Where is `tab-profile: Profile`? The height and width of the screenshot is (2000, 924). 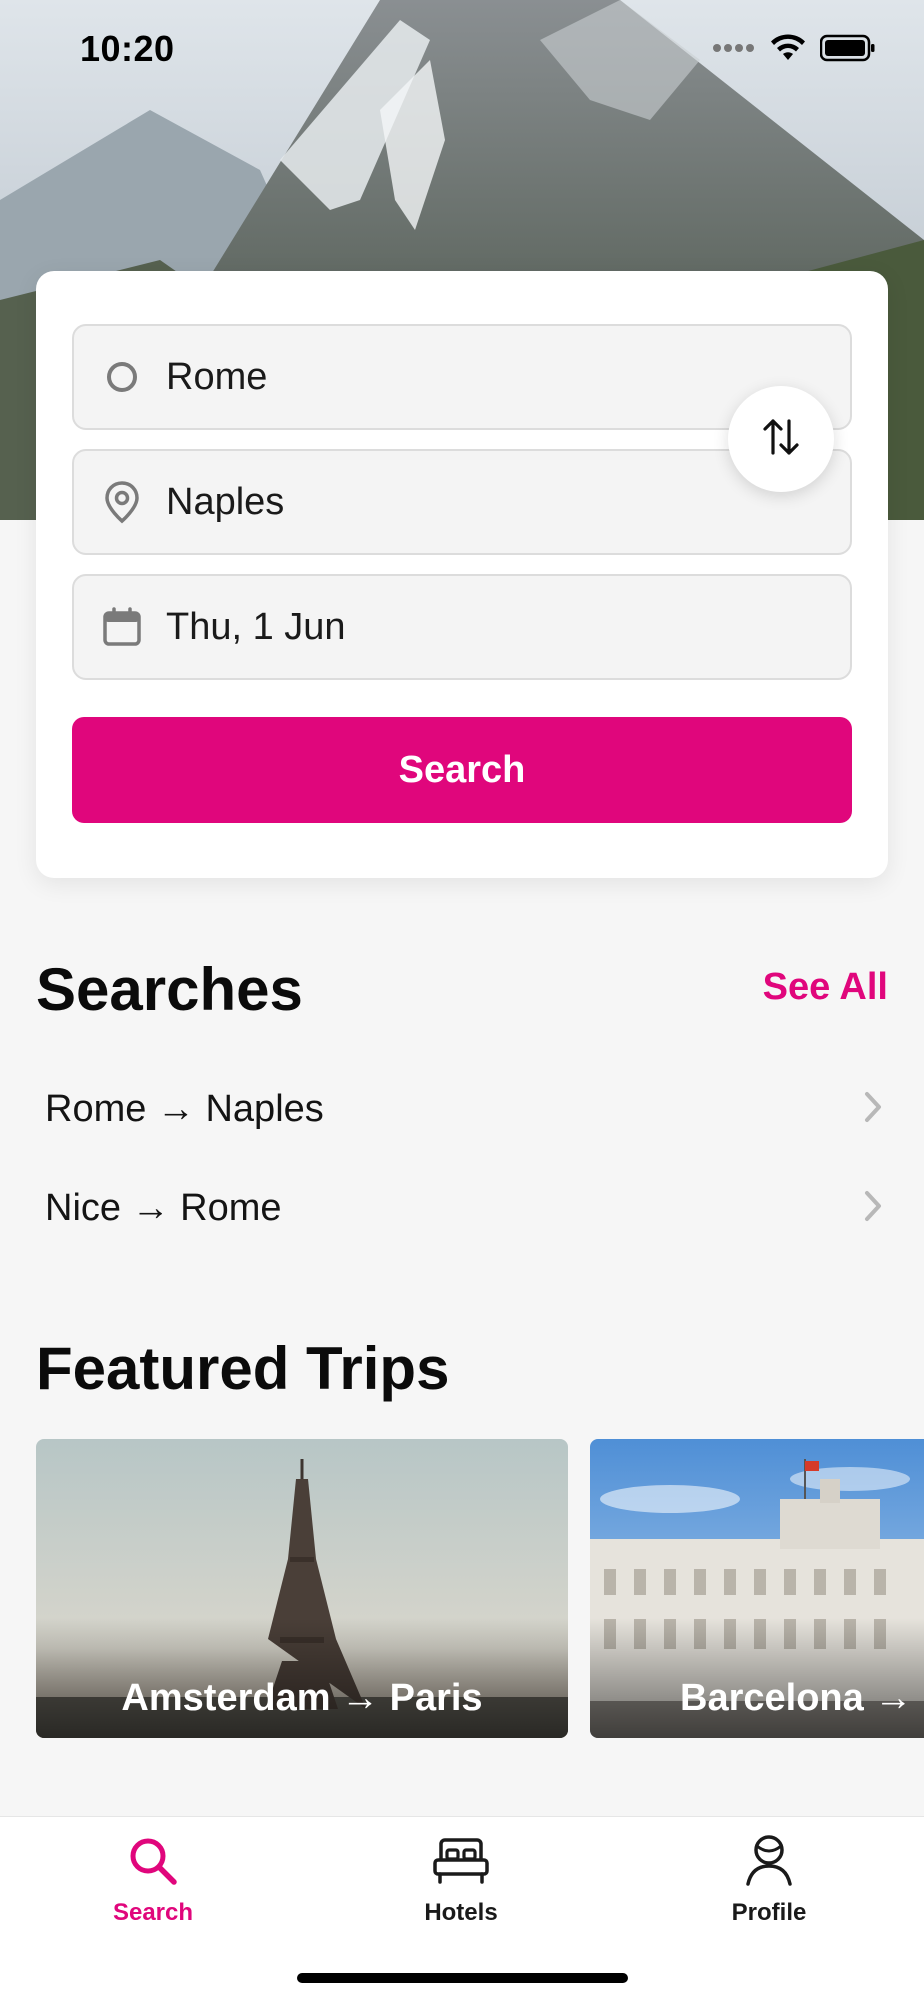
tab-profile: Profile is located at coordinates (769, 1886).